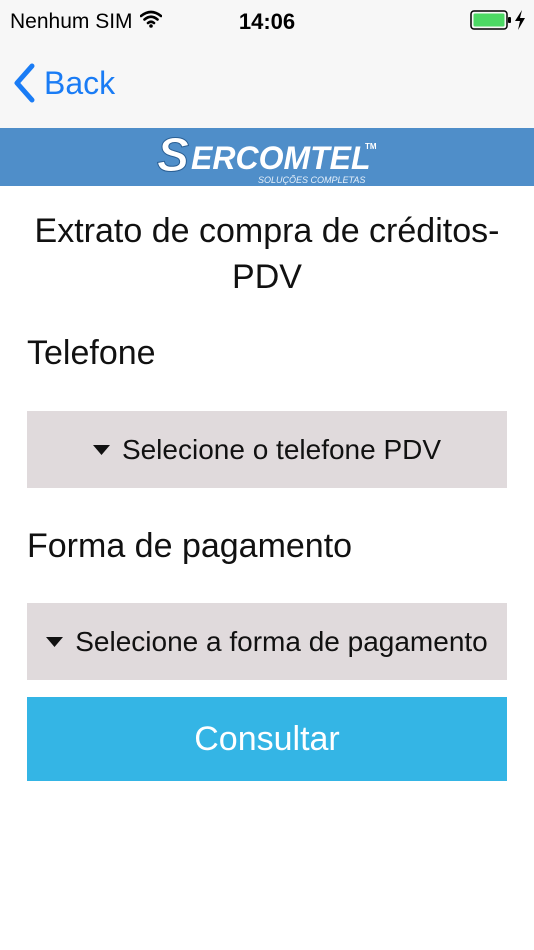  Describe the element at coordinates (281, 158) in the screenshot. I see `svg-text: ERCOMTEL` at that location.